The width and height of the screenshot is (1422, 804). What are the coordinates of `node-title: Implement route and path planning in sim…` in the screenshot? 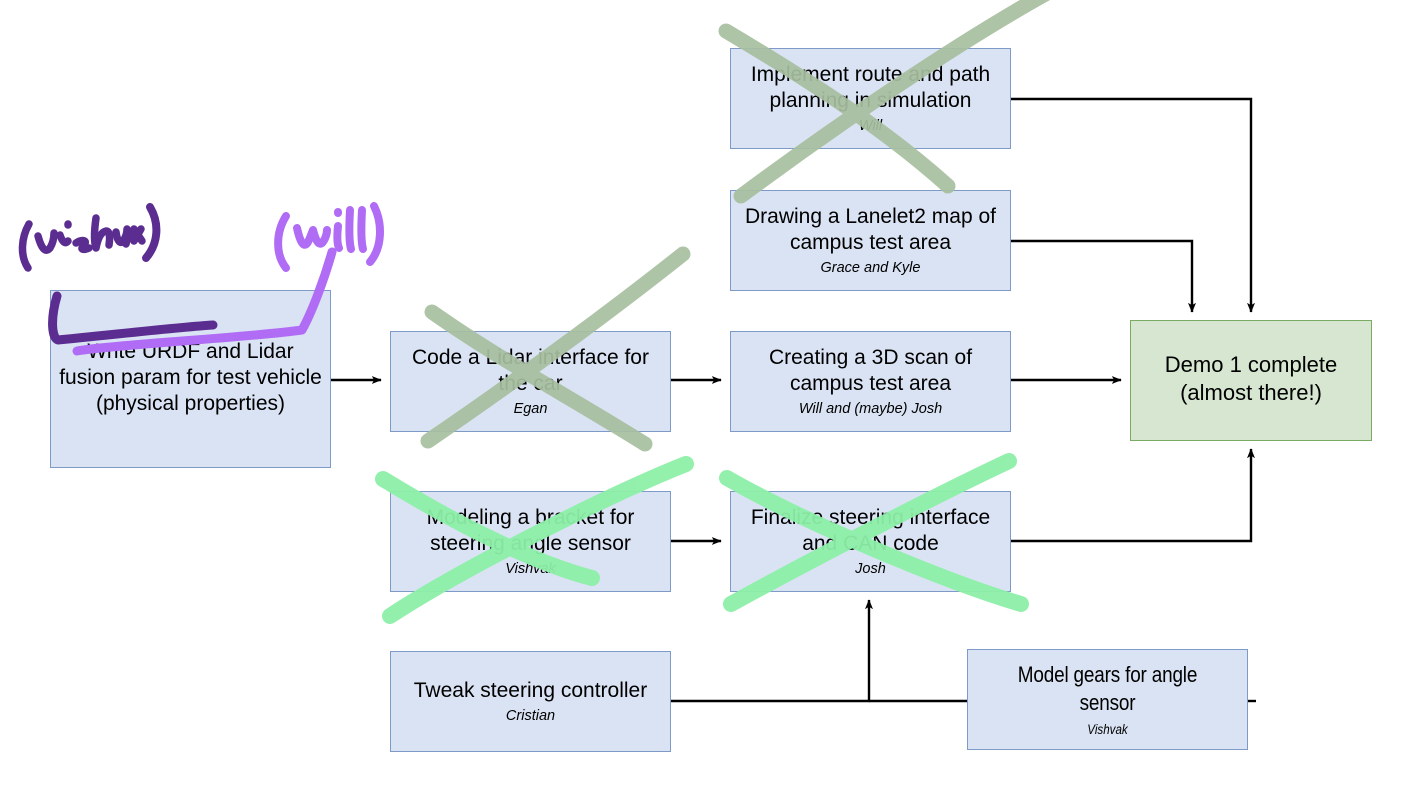 It's located at (870, 87).